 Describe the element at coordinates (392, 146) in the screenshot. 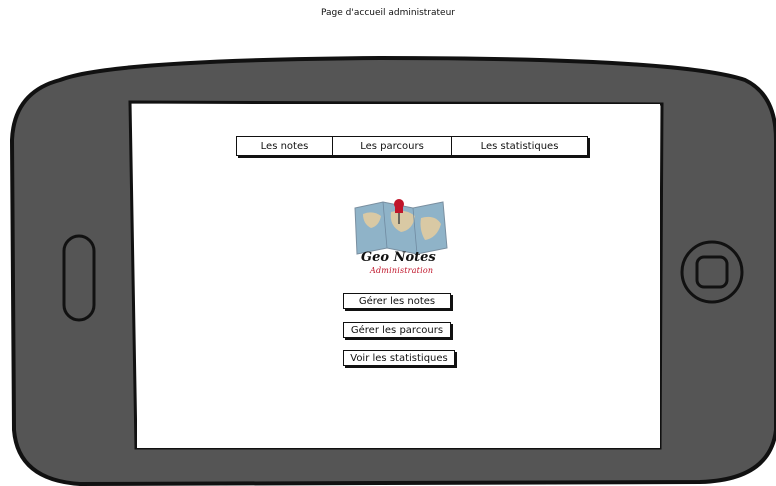

I see `tab-les-parcours: Les parcours` at that location.